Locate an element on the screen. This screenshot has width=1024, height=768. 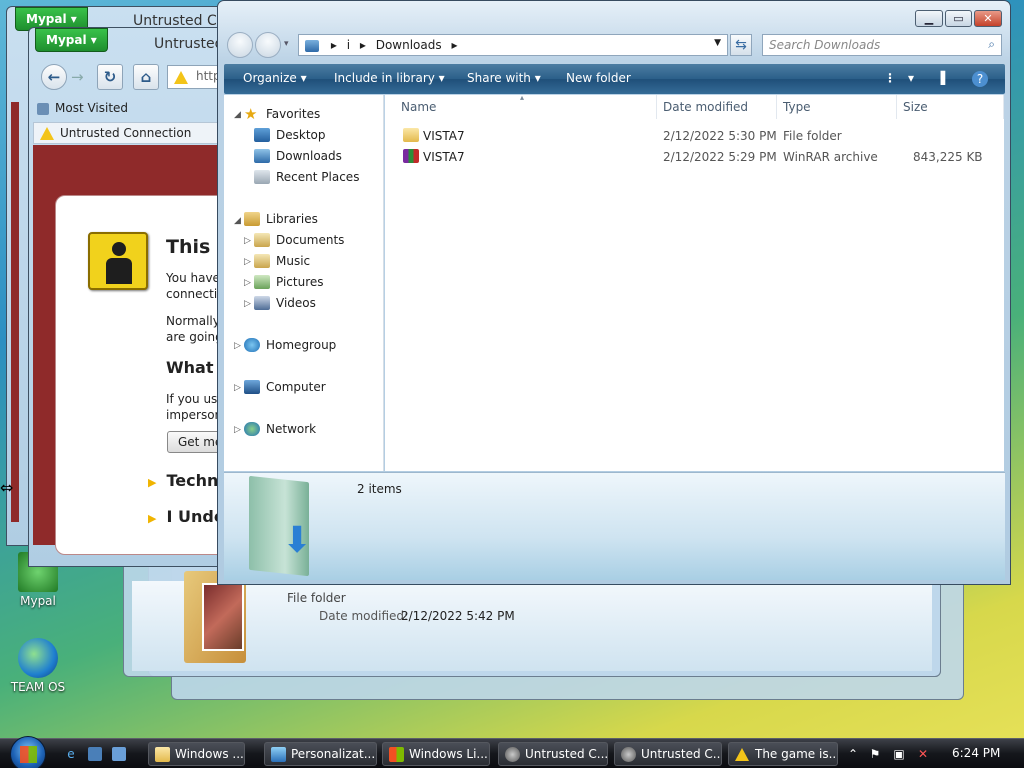
pictures-icon is located at coordinates (262, 282).